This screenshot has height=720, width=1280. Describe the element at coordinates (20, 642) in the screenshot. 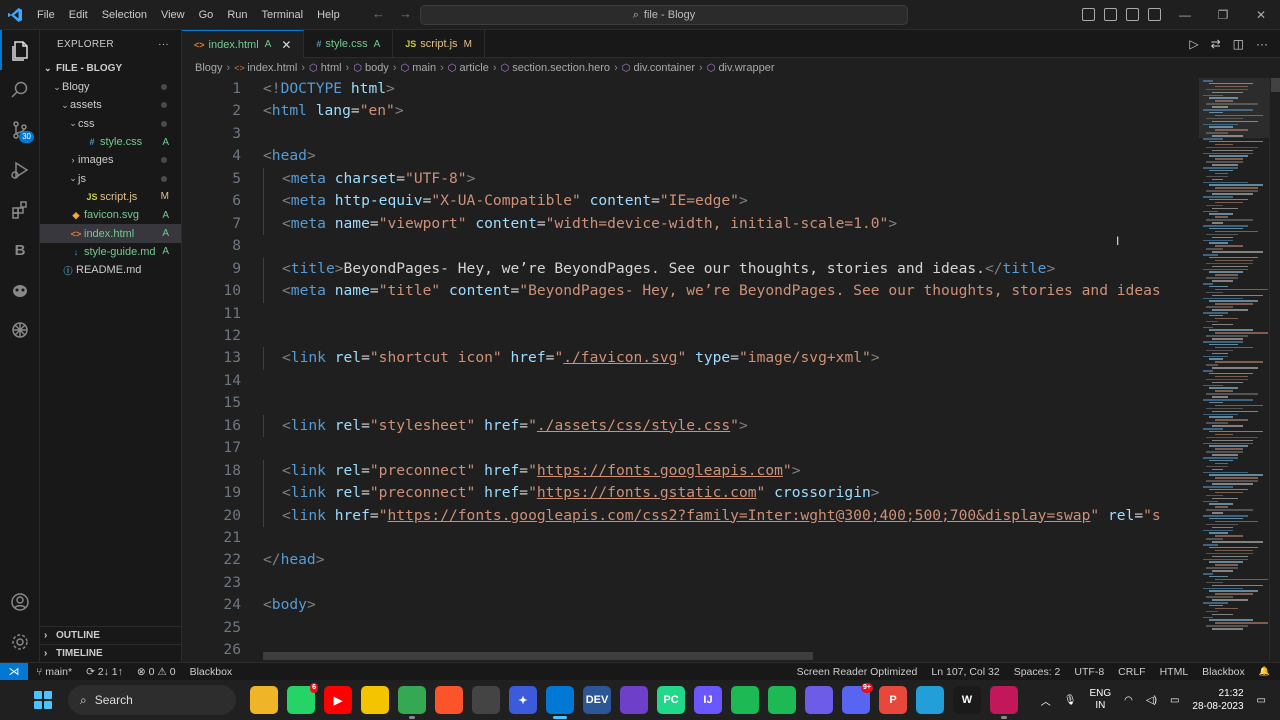

I see `settings-gear-icon` at that location.